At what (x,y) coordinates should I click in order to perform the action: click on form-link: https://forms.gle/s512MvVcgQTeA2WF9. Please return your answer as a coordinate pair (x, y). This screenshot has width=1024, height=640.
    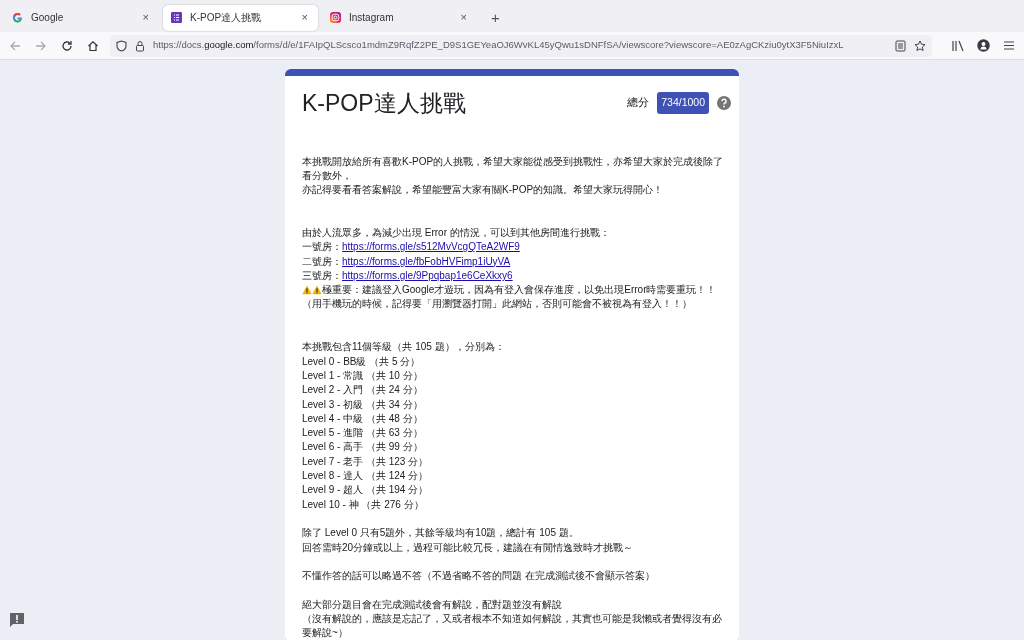
    Looking at the image, I should click on (431, 247).